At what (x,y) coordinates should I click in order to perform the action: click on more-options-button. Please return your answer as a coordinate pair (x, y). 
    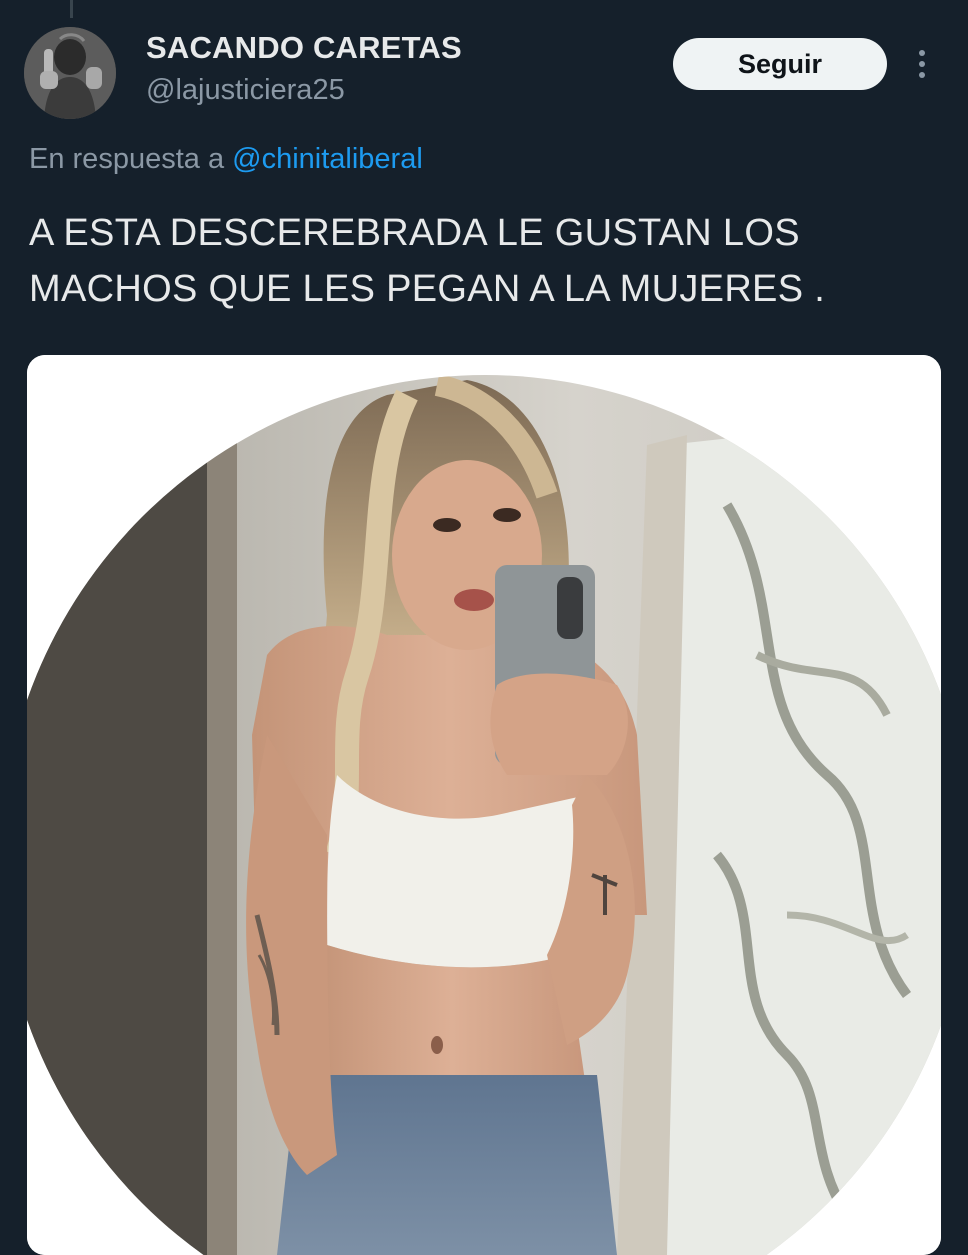
    Looking at the image, I should click on (922, 64).